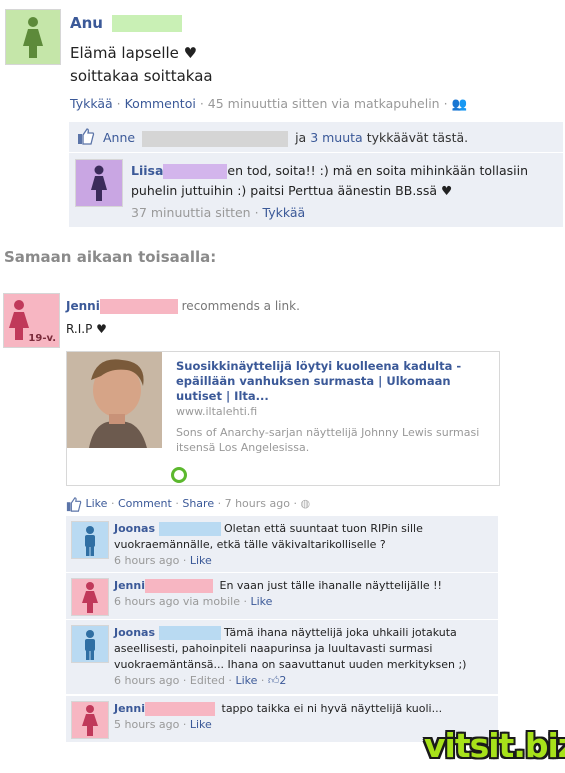 The width and height of the screenshot is (565, 773). What do you see at coordinates (494, 745) in the screenshot?
I see `watermark: vitsit.biz` at bounding box center [494, 745].